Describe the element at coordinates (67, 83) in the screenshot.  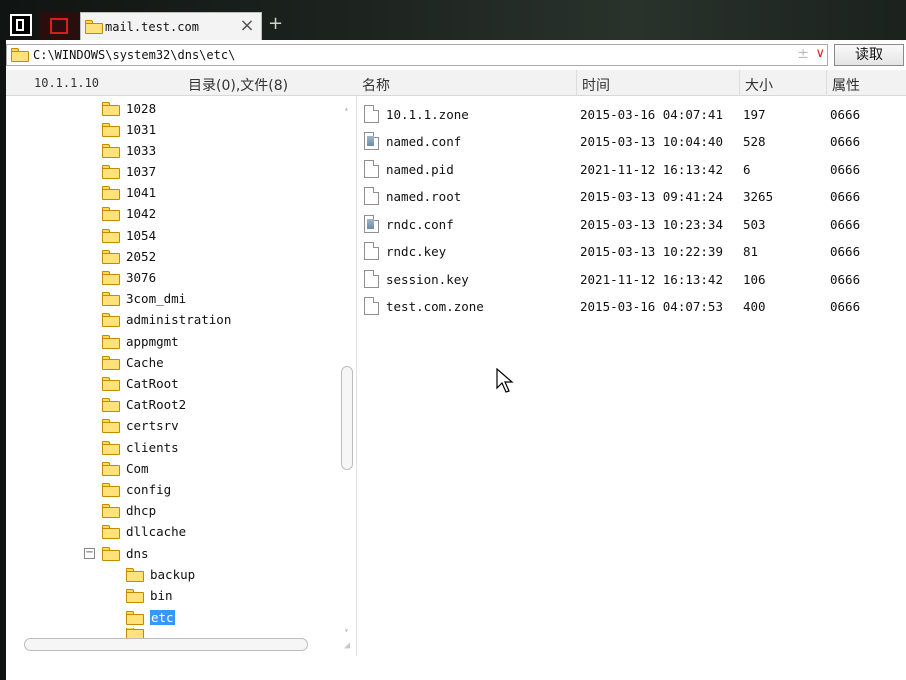
I see `host-address: 10.1.1.10` at that location.